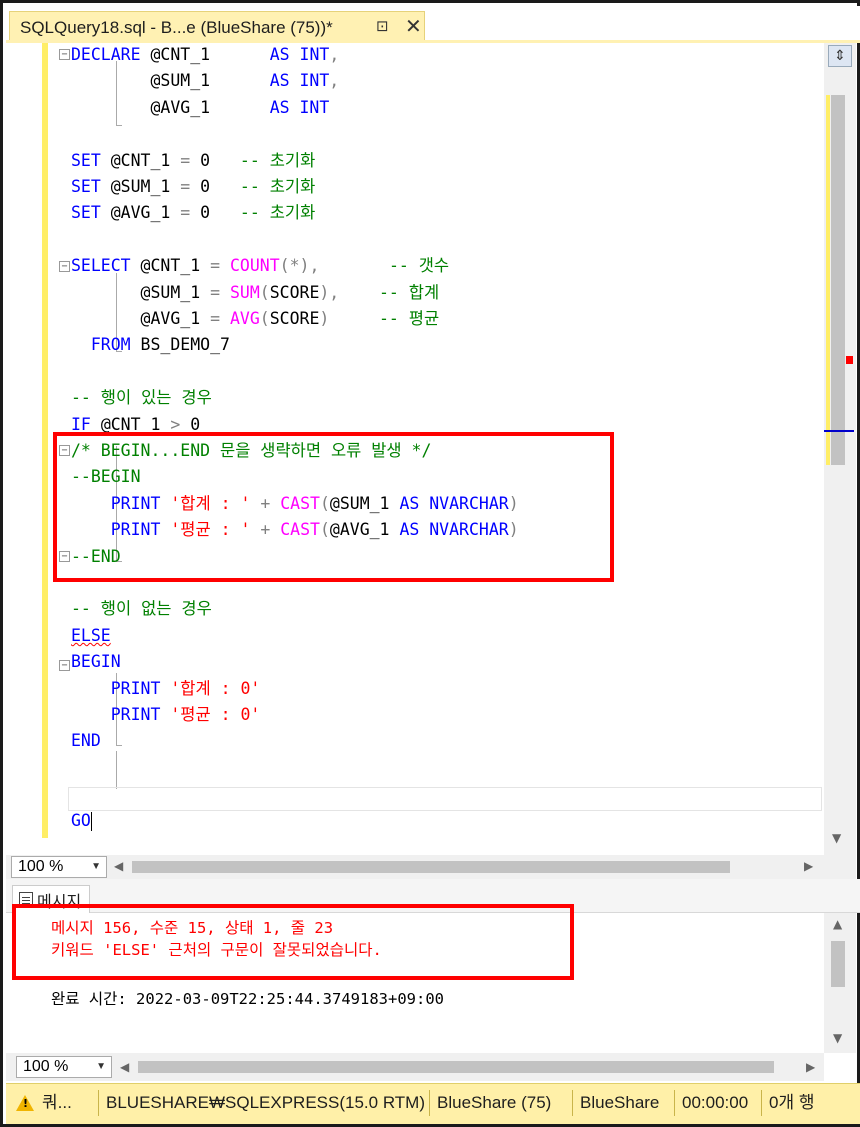 The image size is (860, 1127). What do you see at coordinates (86, 742) in the screenshot?
I see `code-line: END` at bounding box center [86, 742].